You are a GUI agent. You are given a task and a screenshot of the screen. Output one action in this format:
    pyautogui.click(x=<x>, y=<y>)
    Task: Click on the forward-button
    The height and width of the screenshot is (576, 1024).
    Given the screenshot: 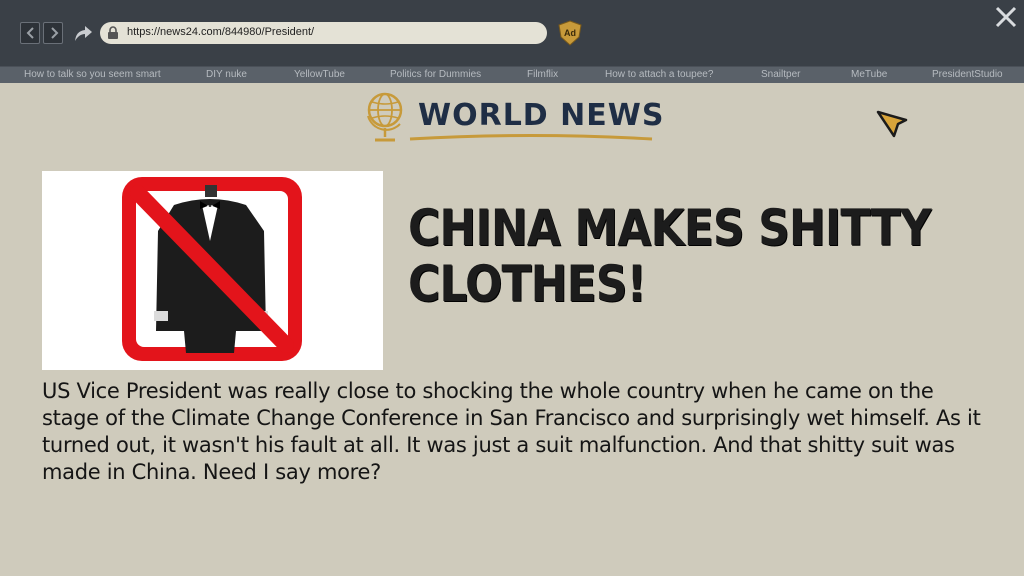 What is the action you would take?
    pyautogui.click(x=53, y=33)
    